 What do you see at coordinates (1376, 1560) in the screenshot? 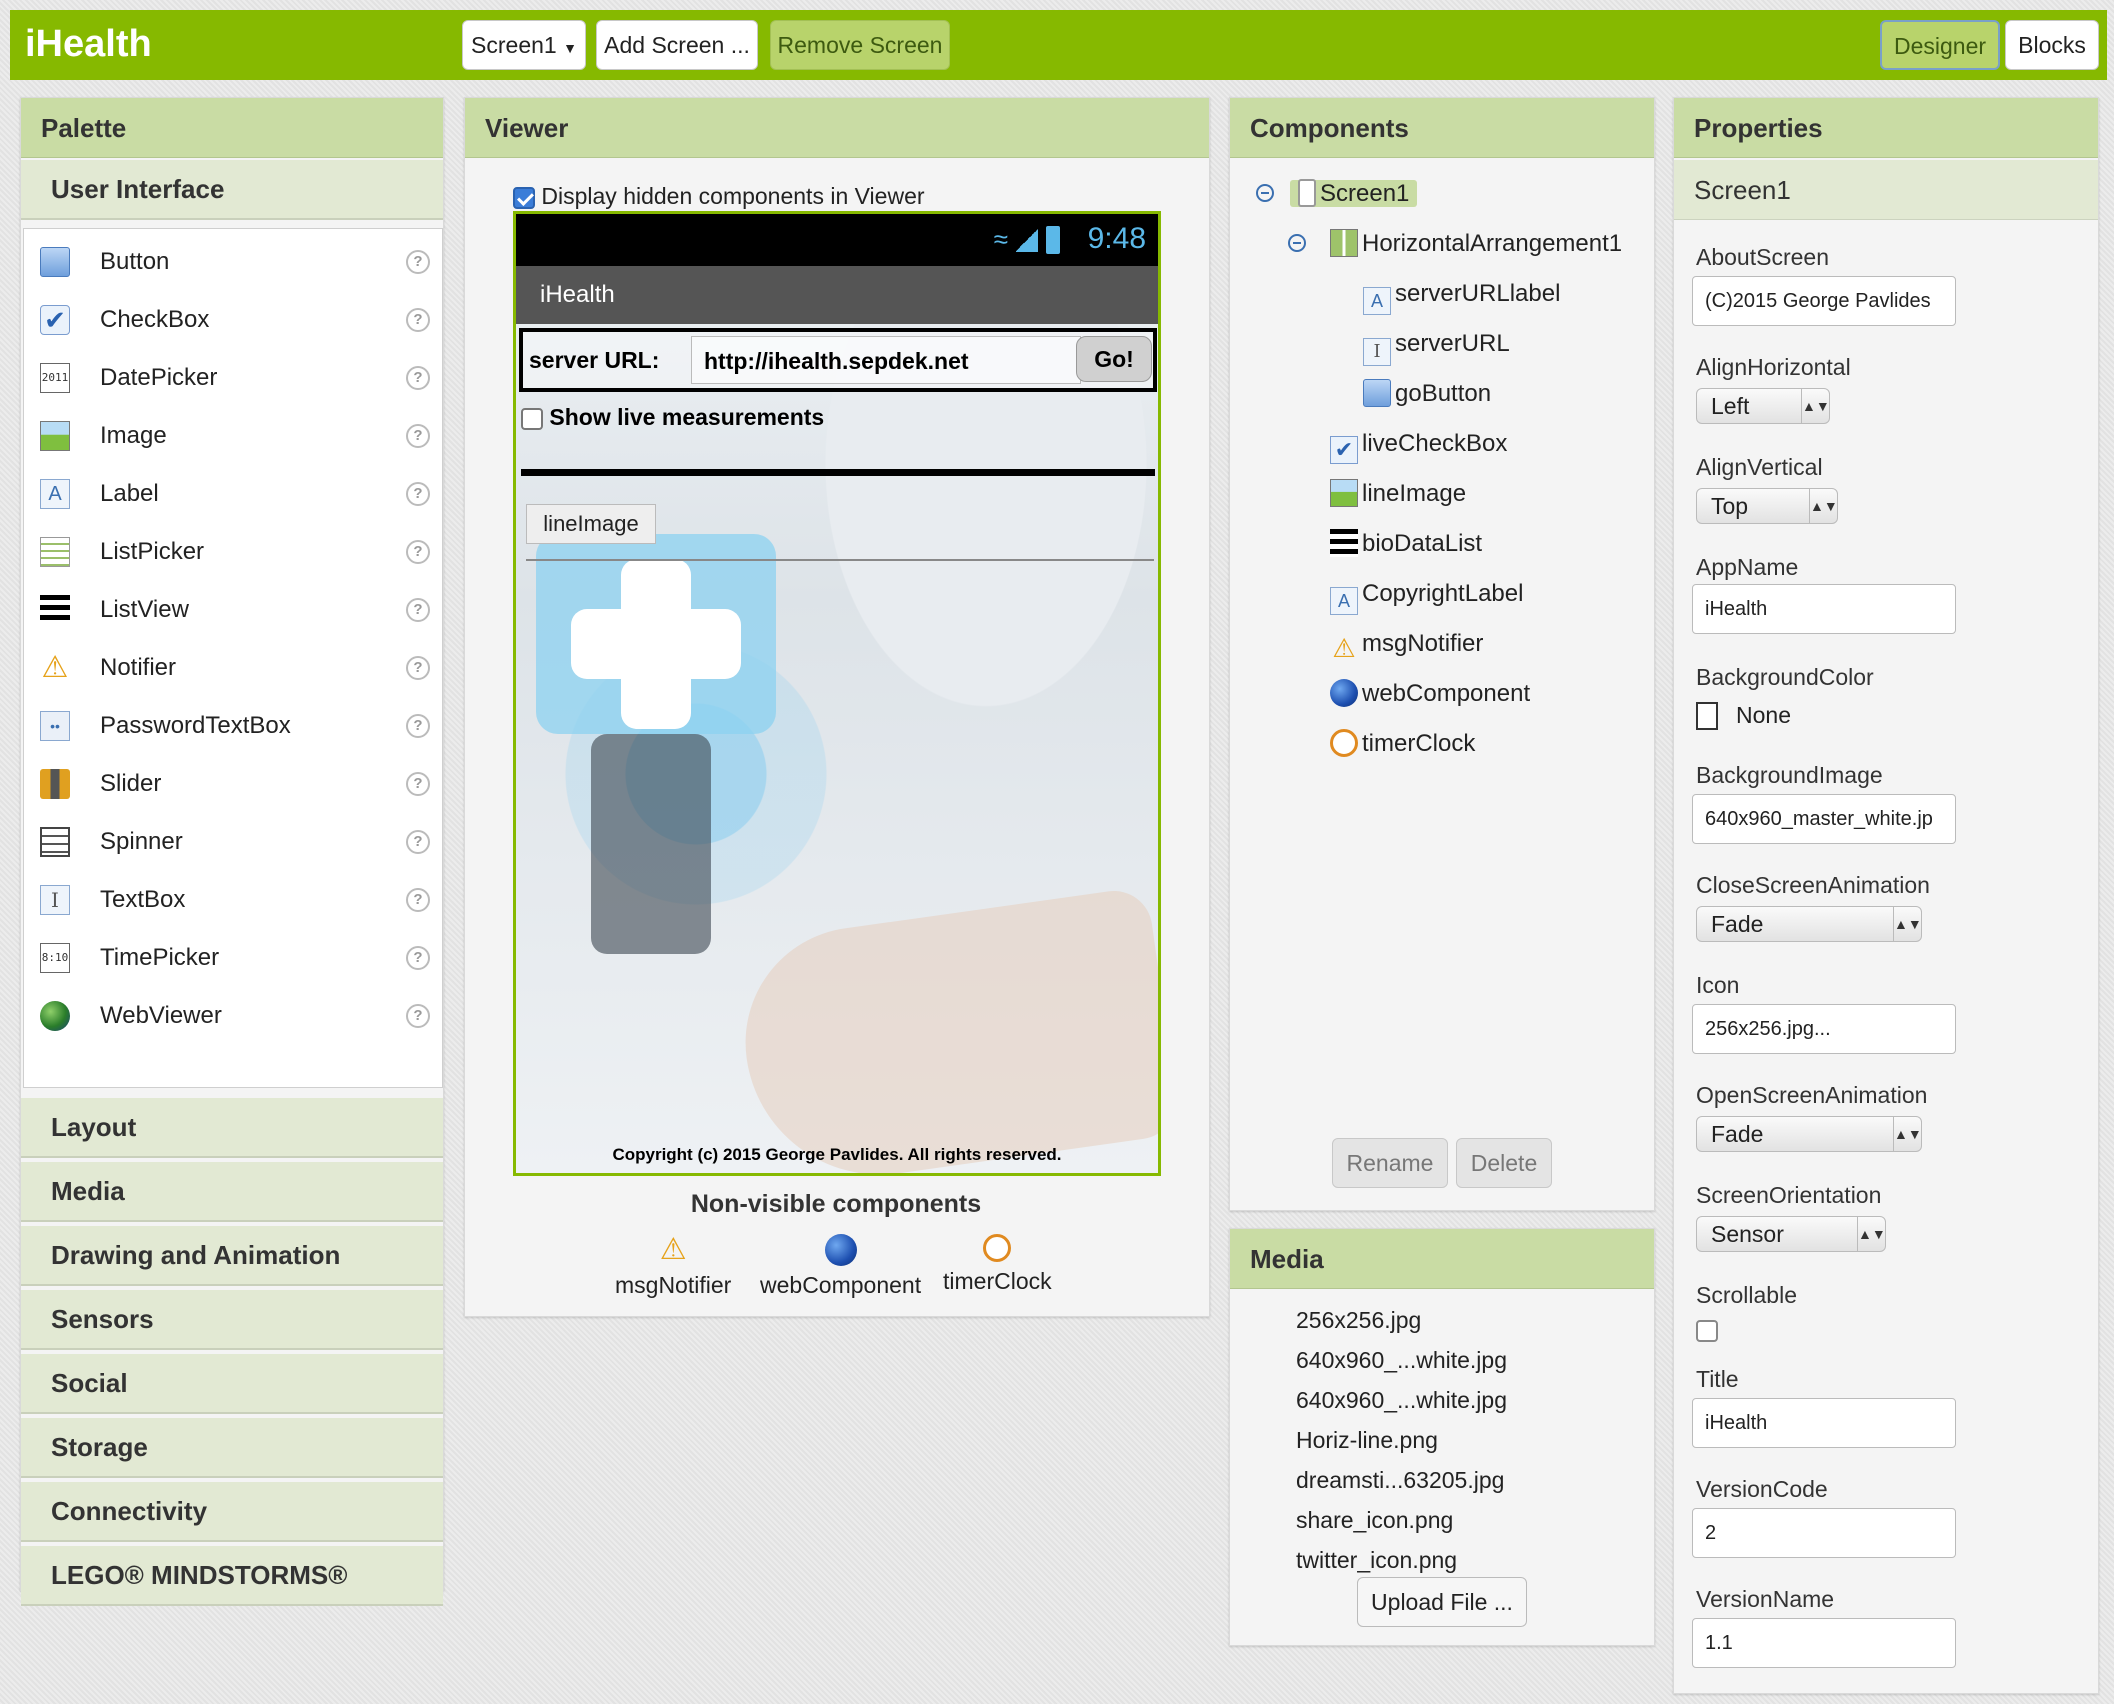
I see `media-file: twitter_icon.png` at bounding box center [1376, 1560].